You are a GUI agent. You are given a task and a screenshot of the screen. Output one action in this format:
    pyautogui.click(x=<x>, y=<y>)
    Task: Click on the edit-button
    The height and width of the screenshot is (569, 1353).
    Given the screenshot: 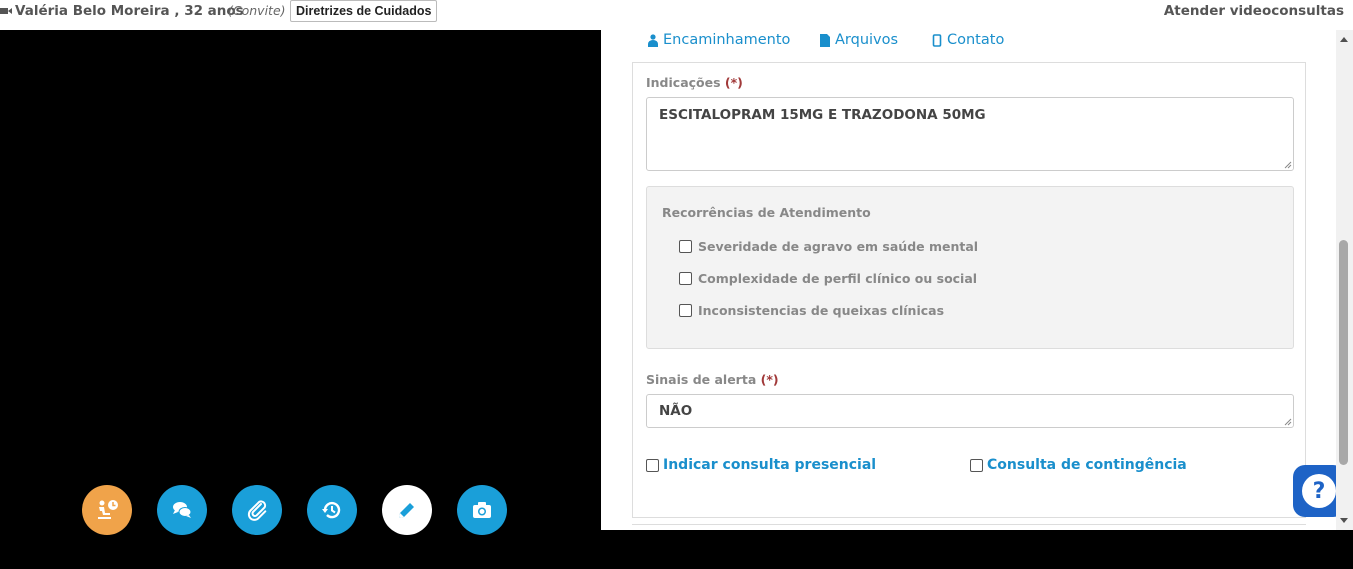 What is the action you would take?
    pyautogui.click(x=407, y=510)
    